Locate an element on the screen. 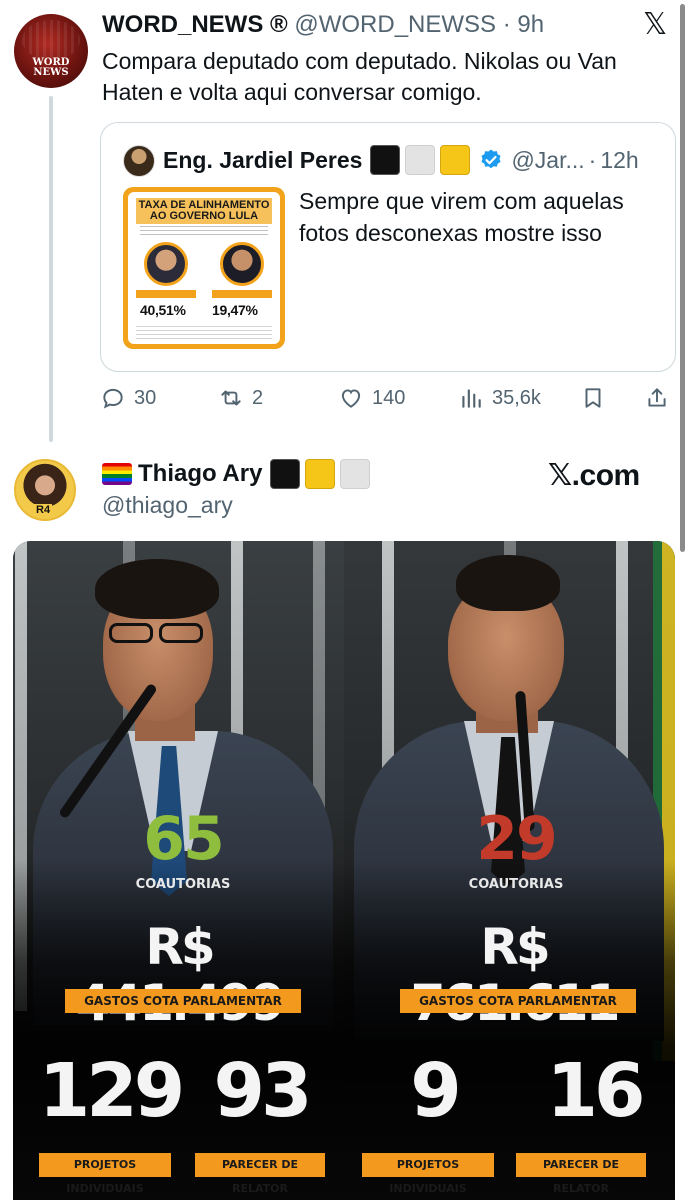  thumbnail-portrait-right is located at coordinates (242, 264).